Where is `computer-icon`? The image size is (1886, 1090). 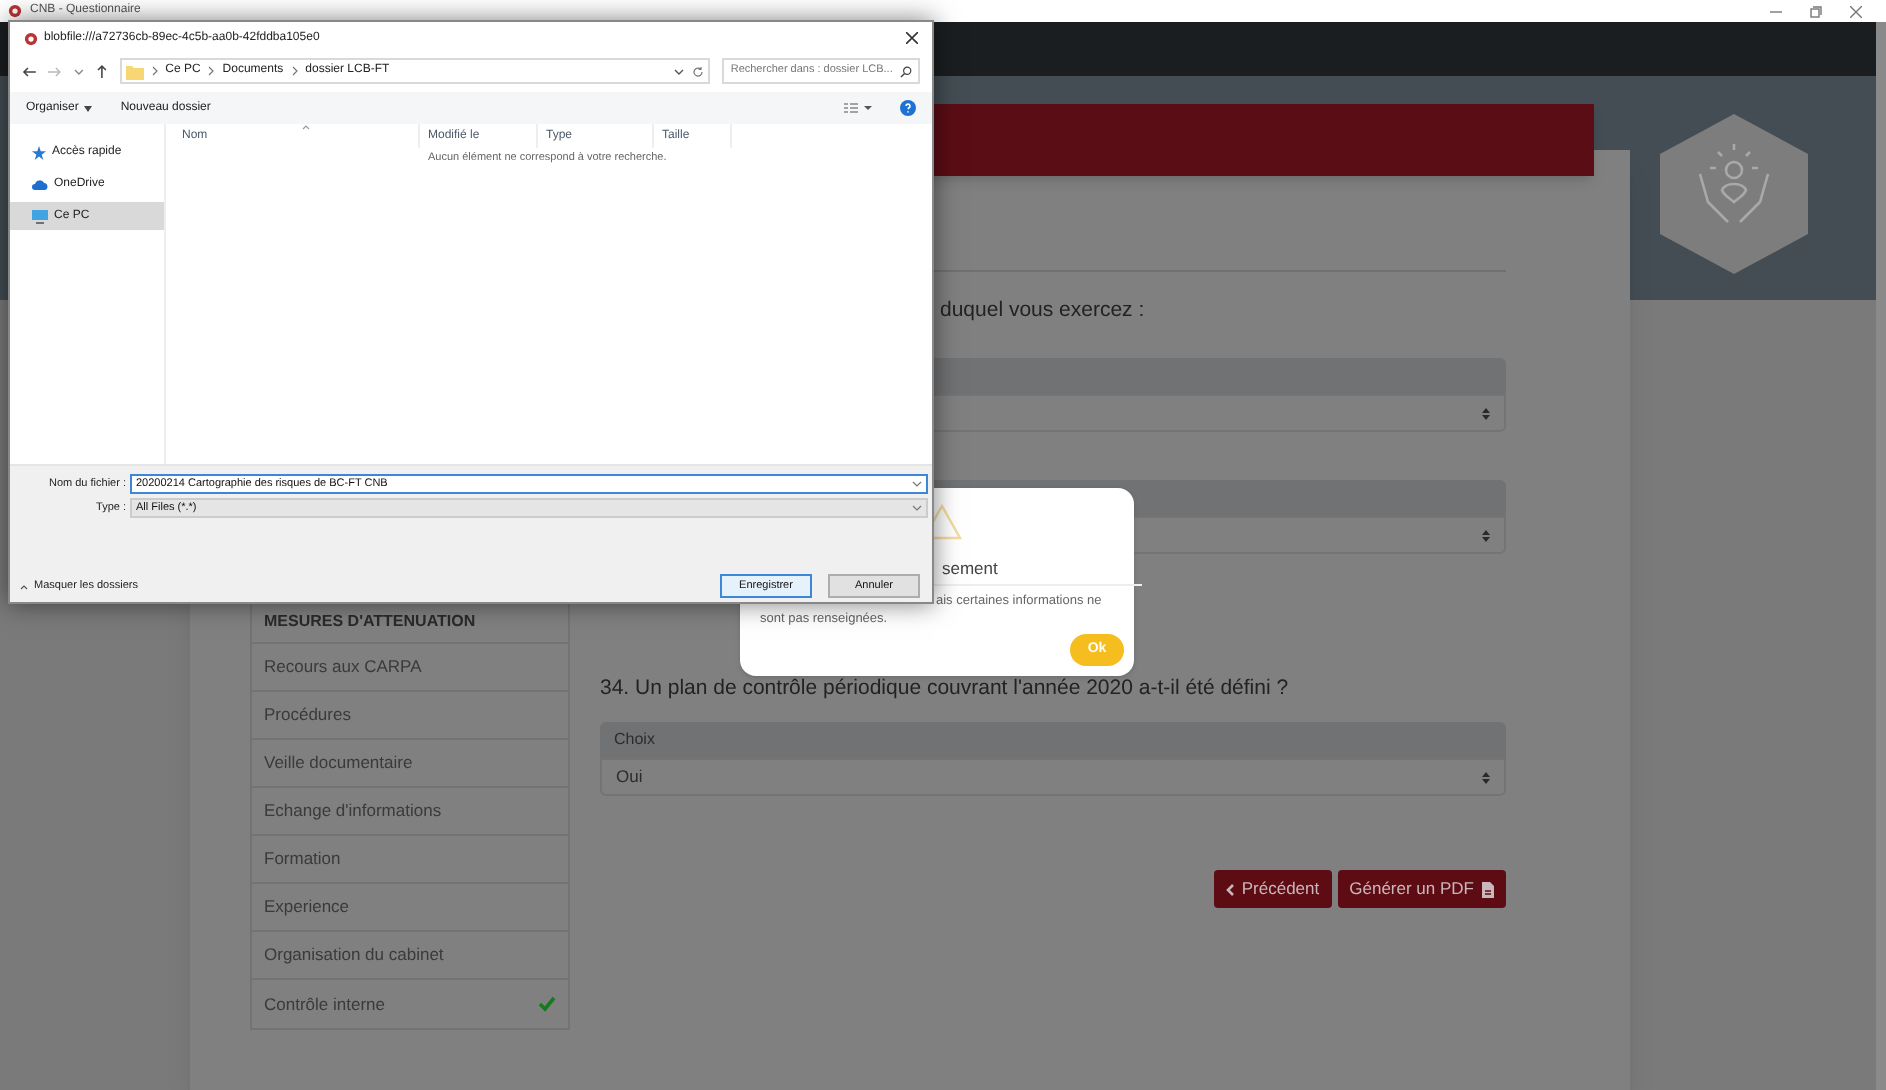
computer-icon is located at coordinates (40, 216).